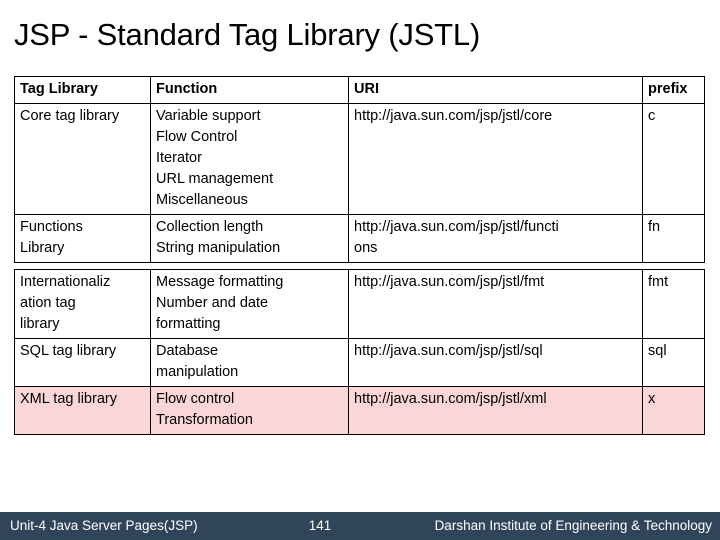 This screenshot has height=540, width=720. What do you see at coordinates (82, 410) in the screenshot?
I see `cell-tag-library: XML tag library` at bounding box center [82, 410].